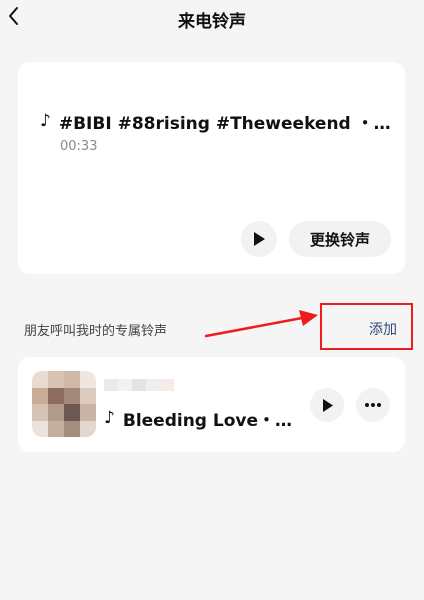 The width and height of the screenshot is (424, 600). I want to click on top-bar: 来电铃声, so click(212, 20).